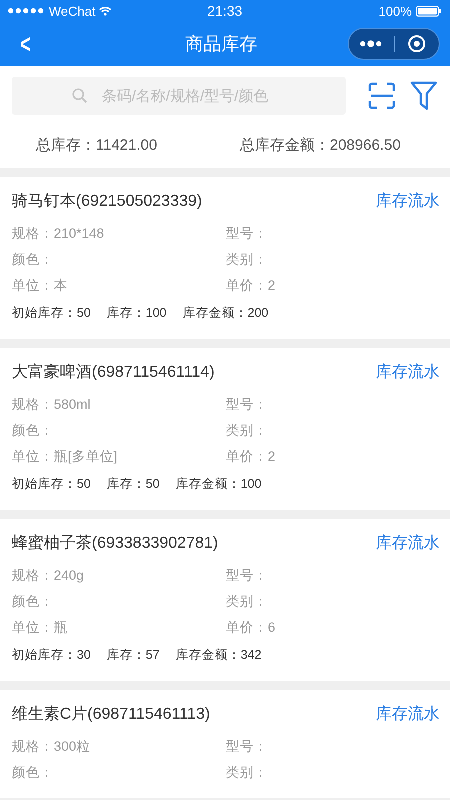 This screenshot has height=800, width=450. Describe the element at coordinates (119, 234) in the screenshot. I see `product-field: 规格：210*148` at that location.